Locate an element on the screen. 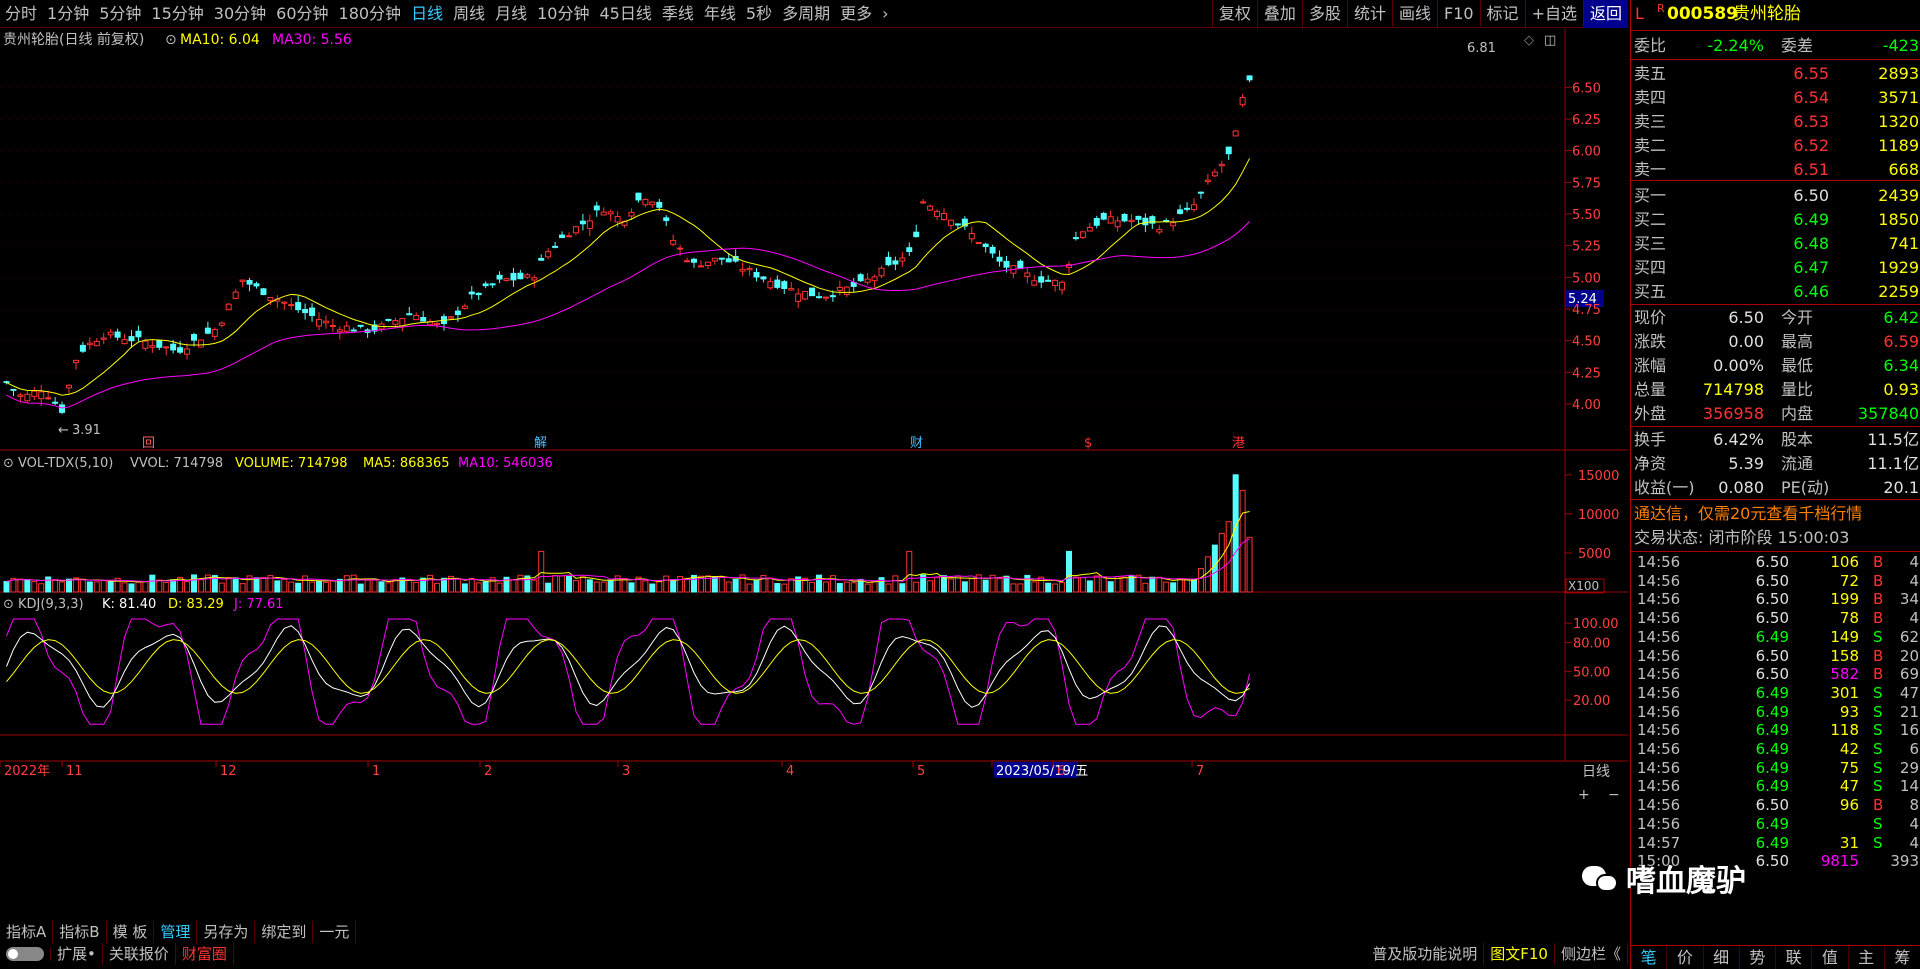 The width and height of the screenshot is (1920, 969). ask-row: 卖二 6.52 1189 is located at coordinates (1775, 146).